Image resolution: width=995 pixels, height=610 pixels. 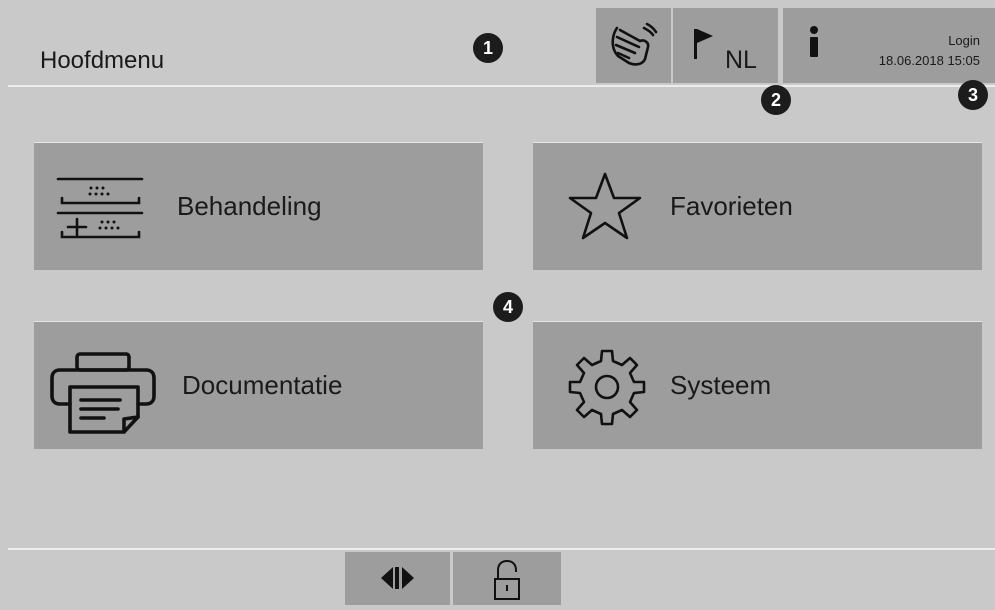 What do you see at coordinates (973, 95) in the screenshot?
I see `callout-badge-3: 3` at bounding box center [973, 95].